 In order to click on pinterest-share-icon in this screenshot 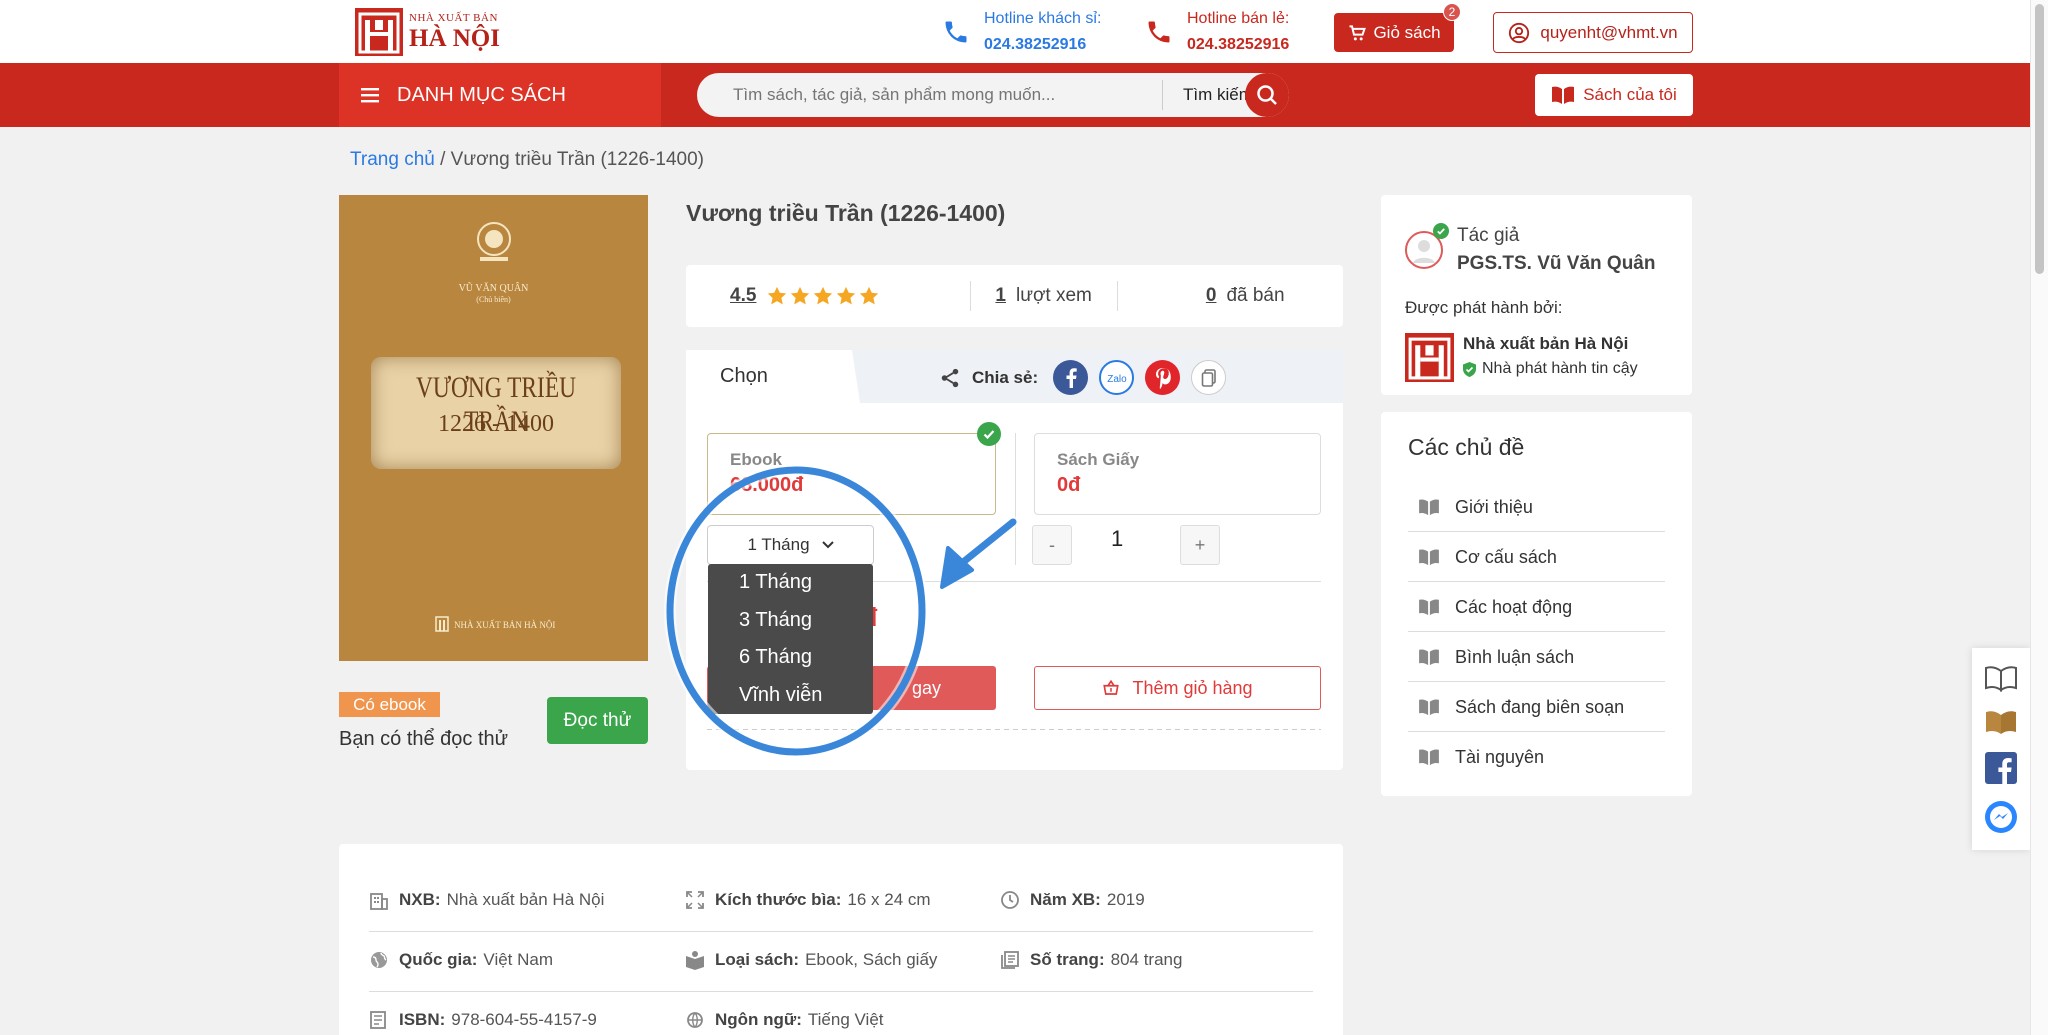, I will do `click(1163, 377)`.